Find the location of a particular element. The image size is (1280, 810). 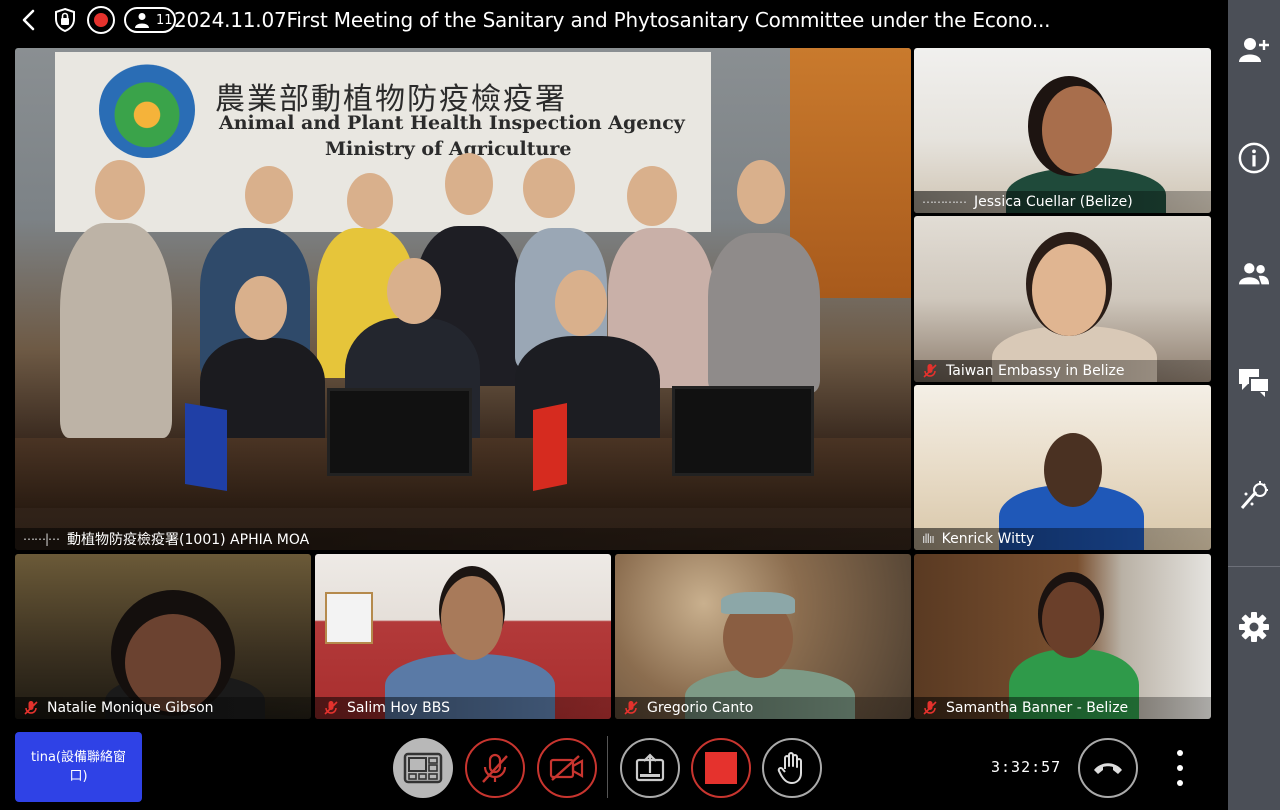

hang-up-icon is located at coordinates (1108, 768).